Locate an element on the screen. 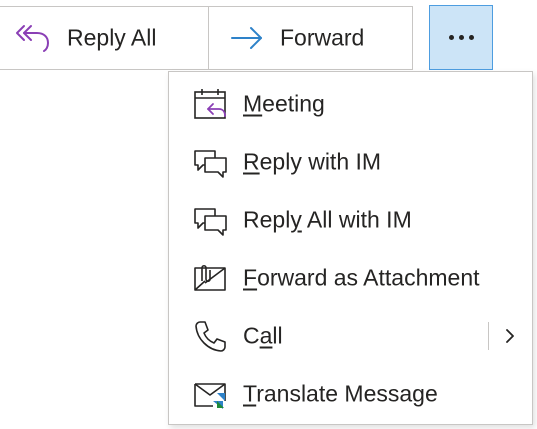 The width and height of the screenshot is (537, 429). menu-item-reply-all-with-im: Reply All with IM is located at coordinates (350, 220).